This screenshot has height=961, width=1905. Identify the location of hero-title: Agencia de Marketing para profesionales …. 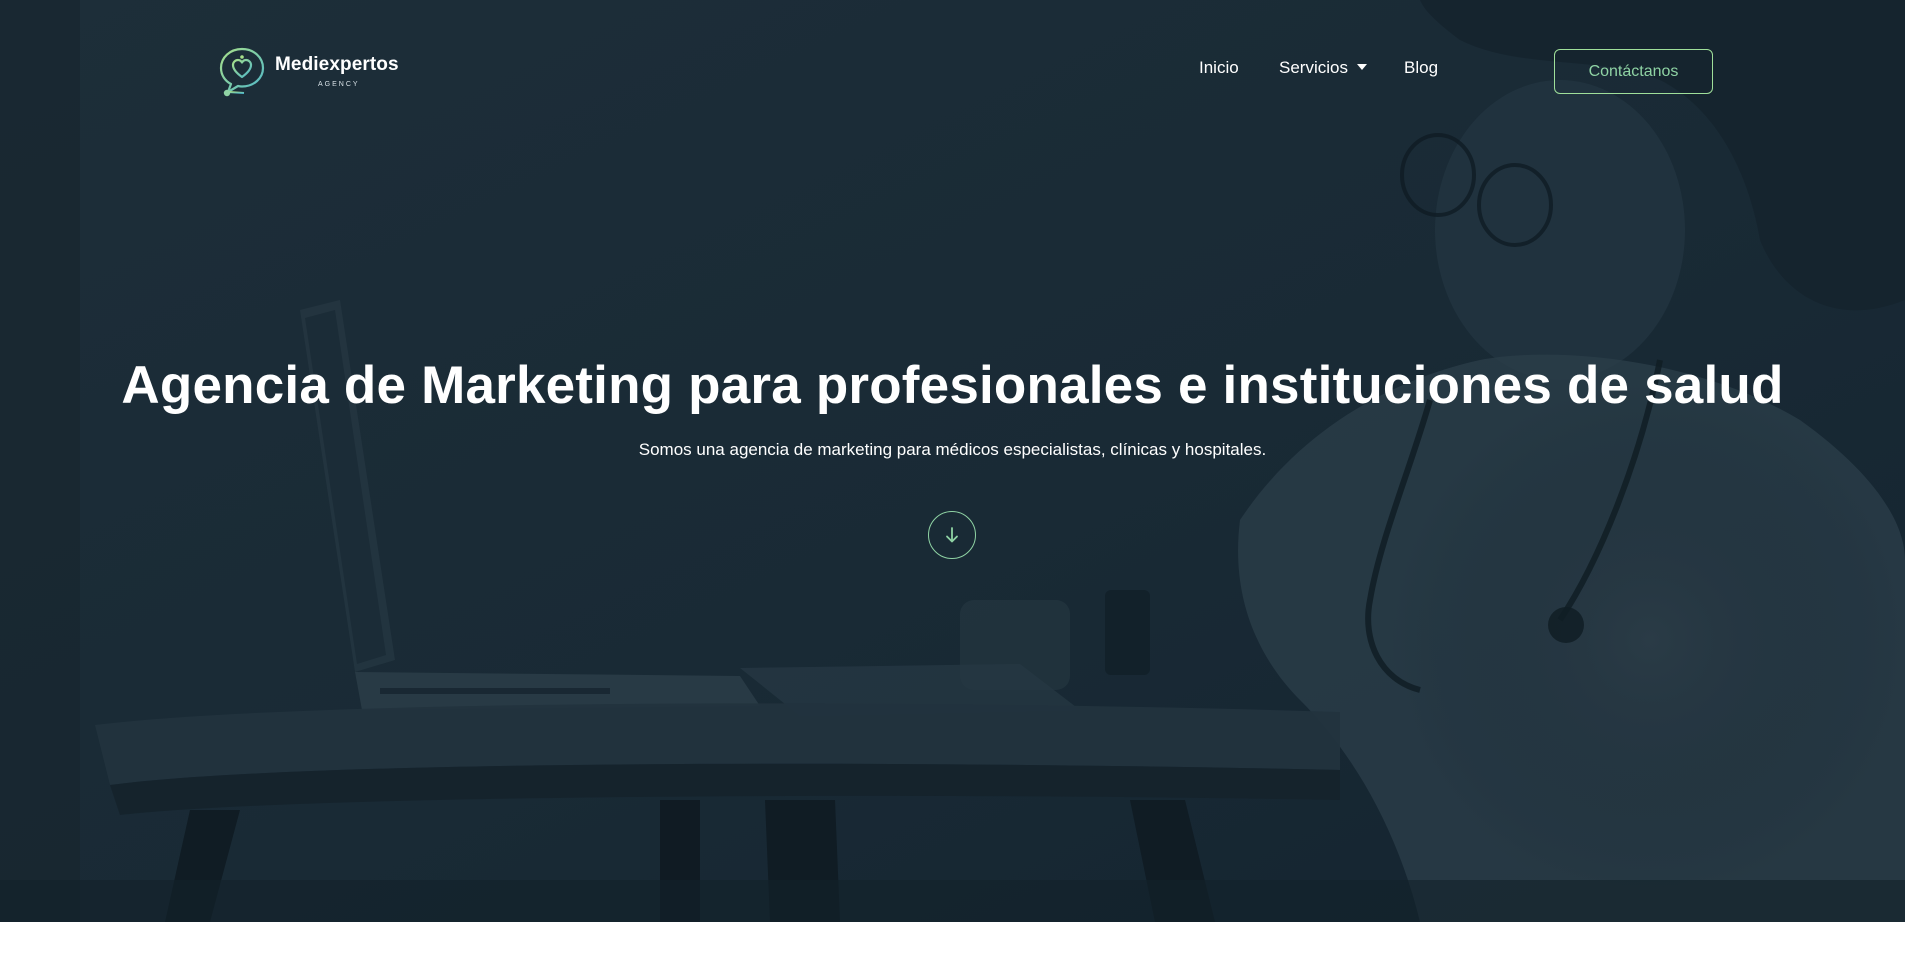
(952, 385).